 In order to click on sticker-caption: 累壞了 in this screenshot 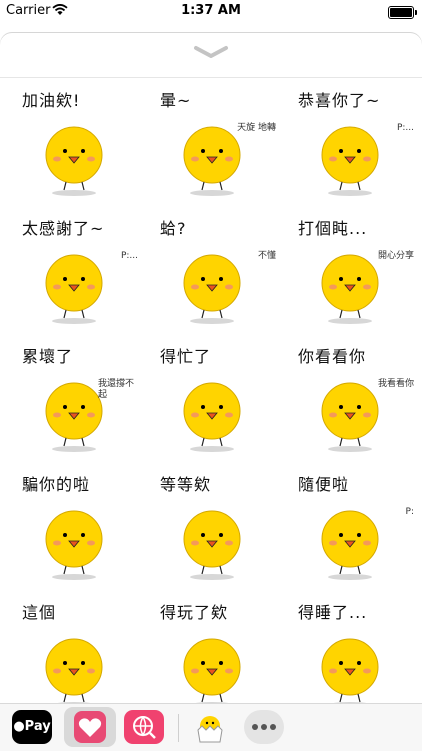, I will do `click(48, 356)`.